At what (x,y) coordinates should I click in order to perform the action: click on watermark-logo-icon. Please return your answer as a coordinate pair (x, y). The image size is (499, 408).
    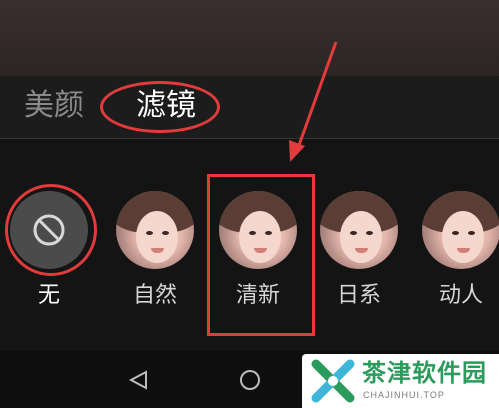
    Looking at the image, I should click on (333, 381).